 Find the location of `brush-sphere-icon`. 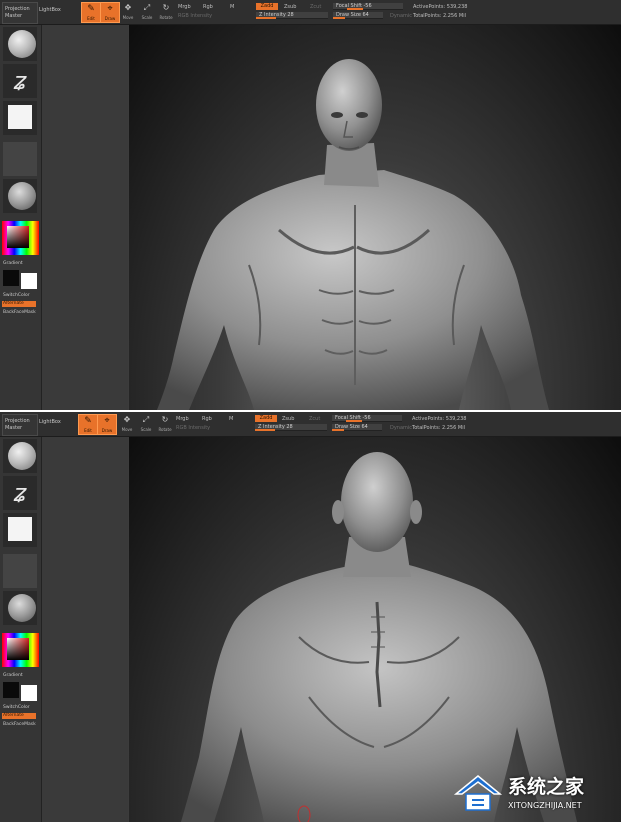

brush-sphere-icon is located at coordinates (22, 44).